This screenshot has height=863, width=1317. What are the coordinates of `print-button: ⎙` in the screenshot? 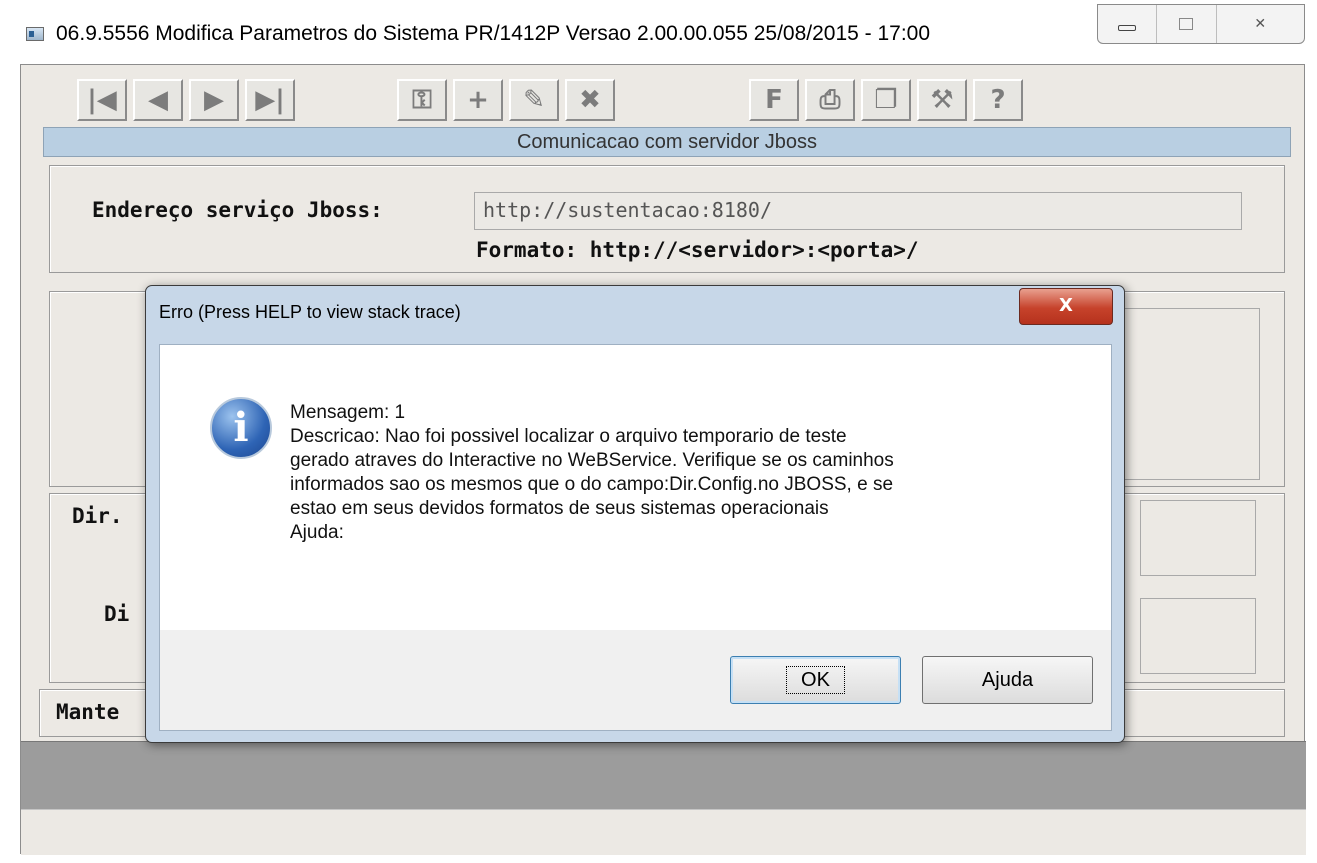 It's located at (830, 100).